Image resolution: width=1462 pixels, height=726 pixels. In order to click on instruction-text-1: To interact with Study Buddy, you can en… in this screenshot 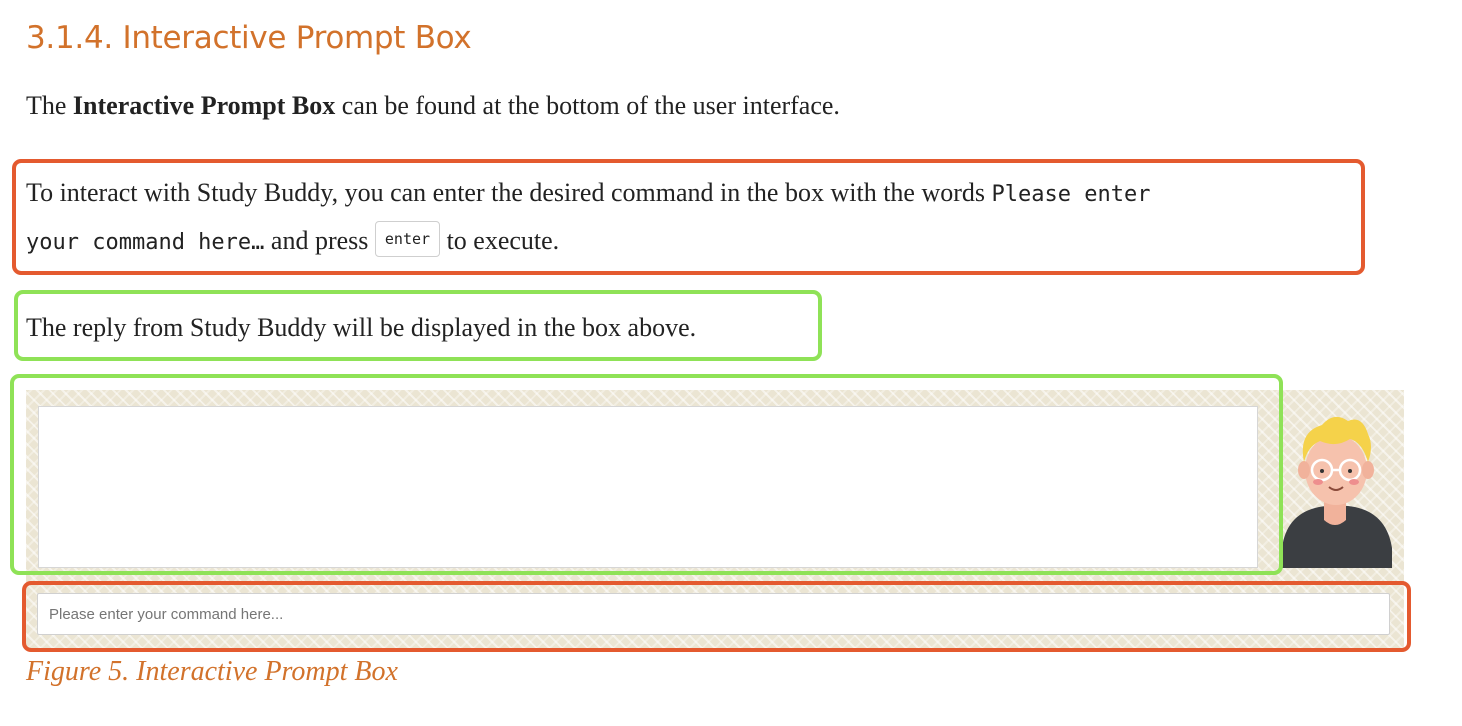, I will do `click(509, 192)`.